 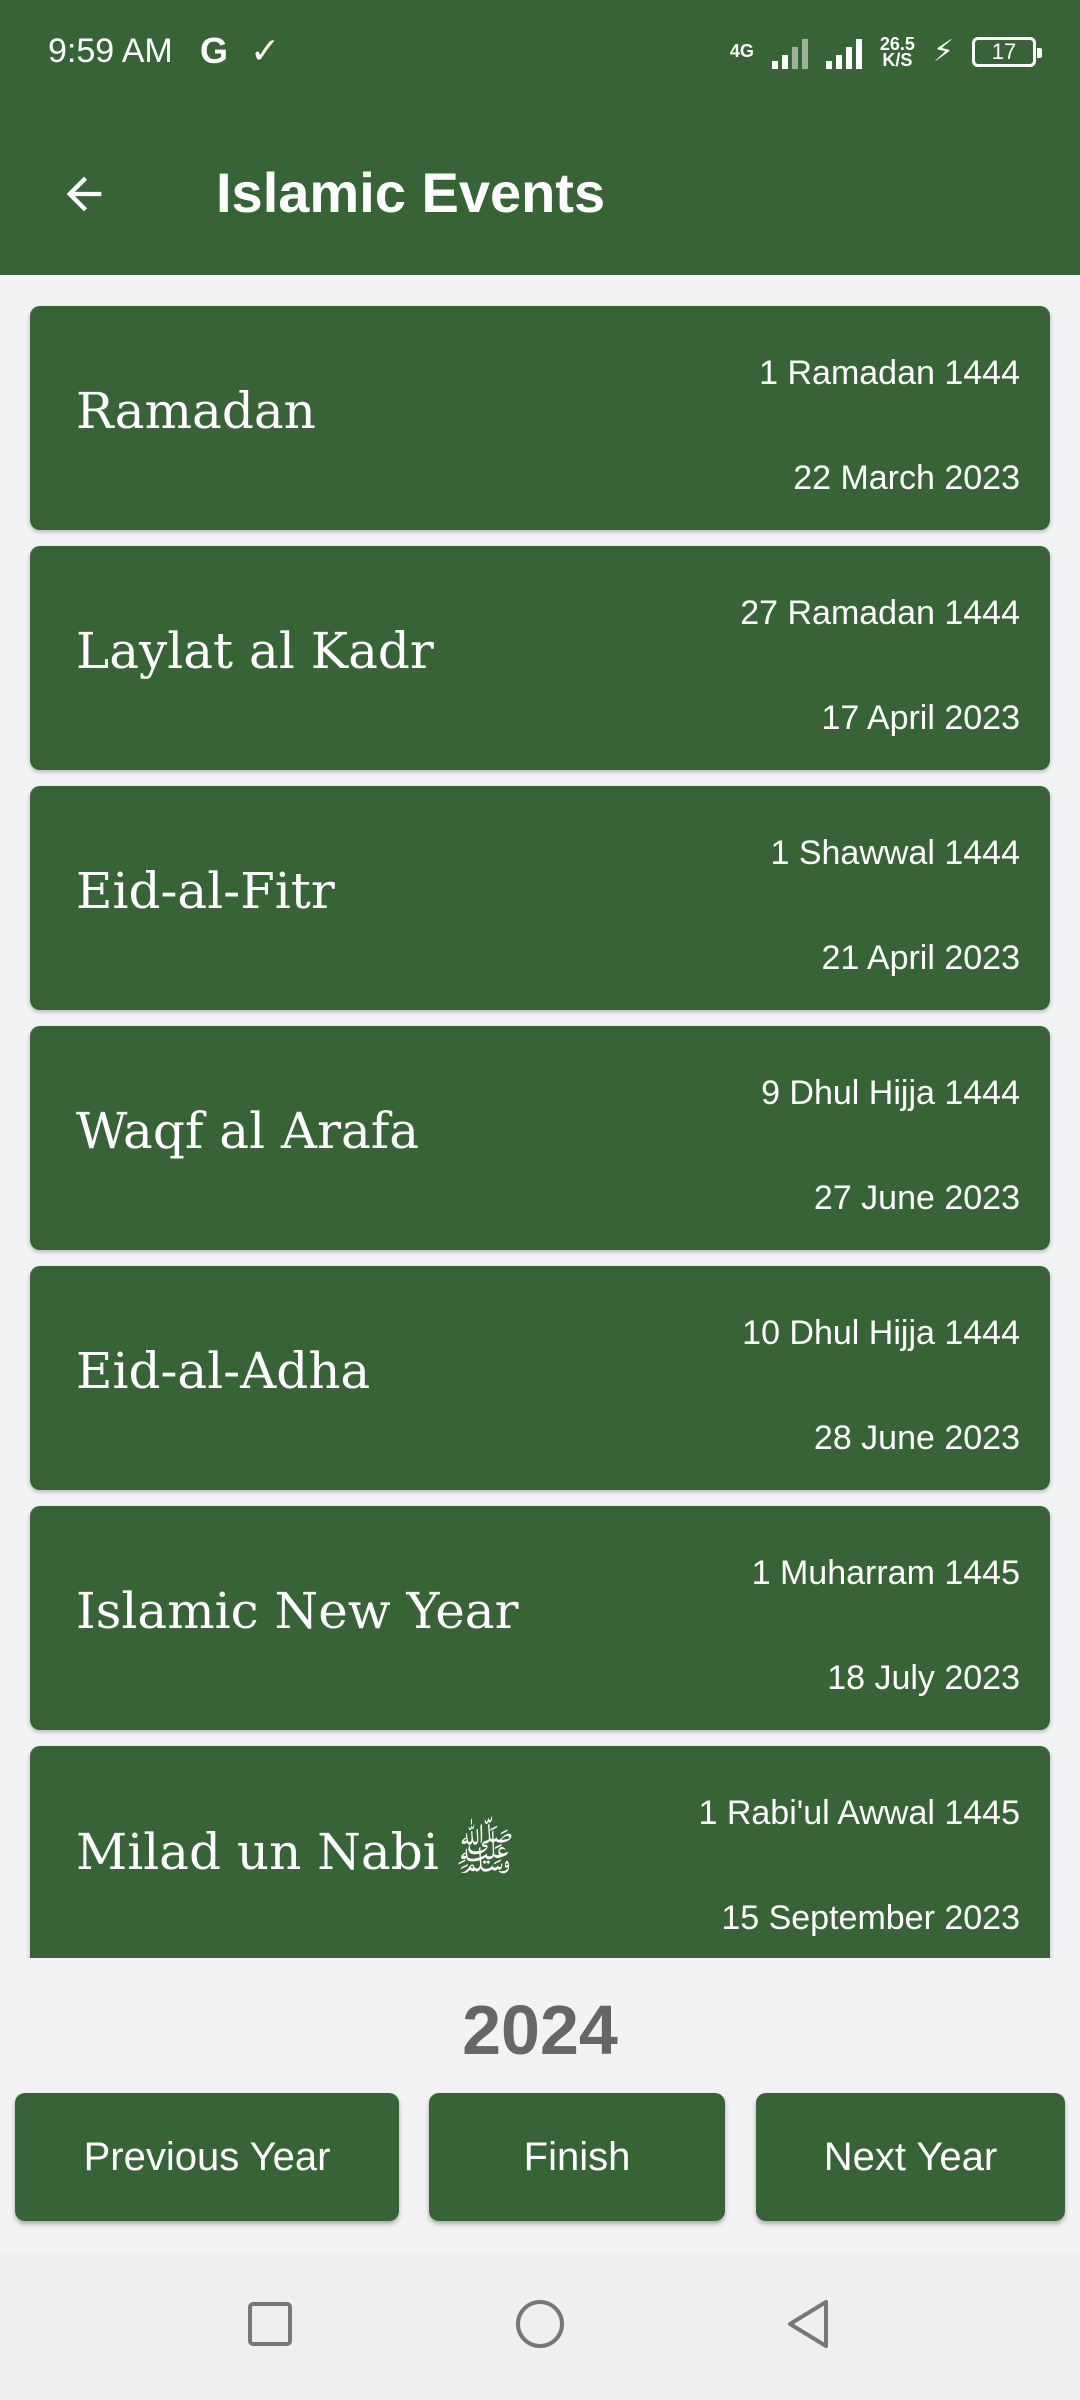 I want to click on event-card-eid-al-fitr: Eid-al-Fitr 1 Shawwal 1444 21 April 2023, so click(x=540, y=898).